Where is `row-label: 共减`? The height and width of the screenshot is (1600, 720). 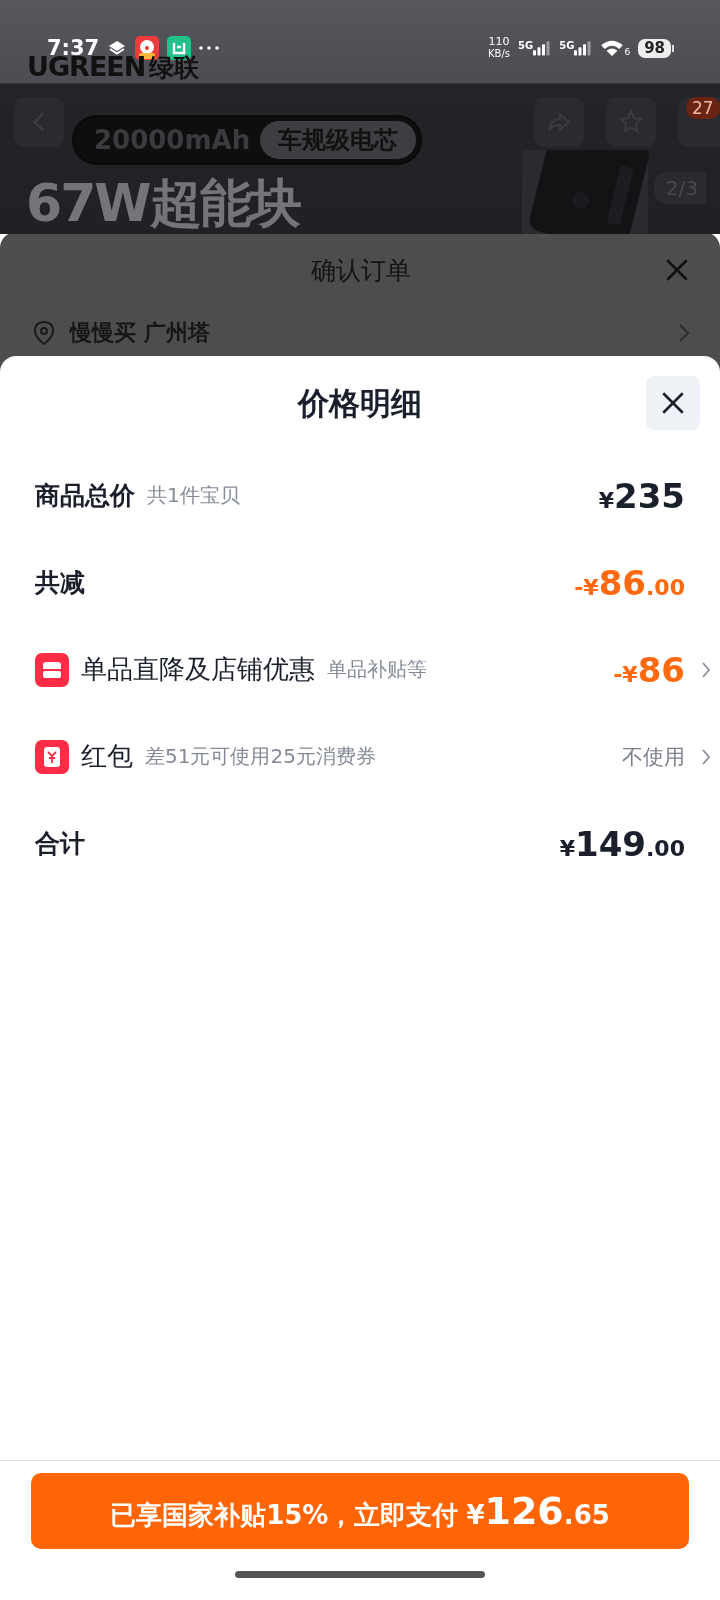
row-label: 共减 is located at coordinates (60, 583).